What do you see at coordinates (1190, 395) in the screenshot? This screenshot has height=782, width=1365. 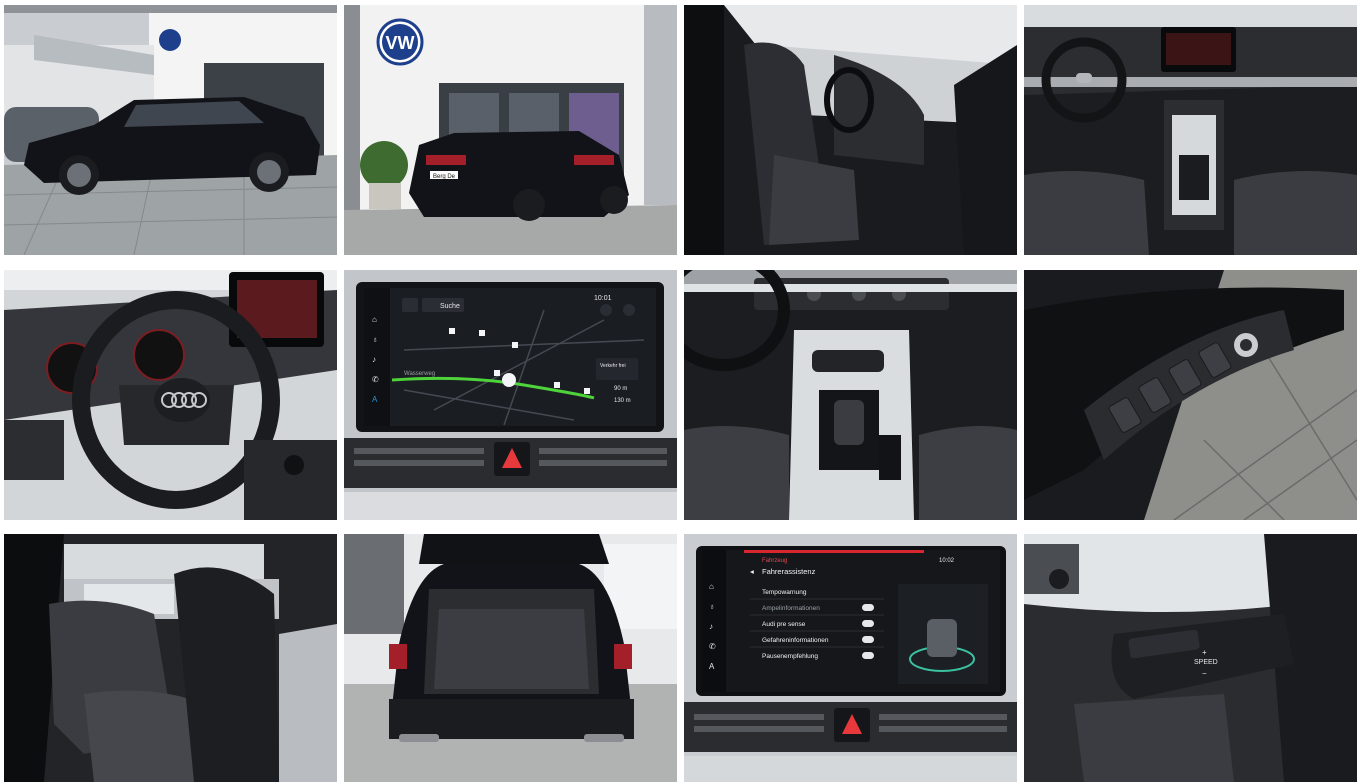 I see `photo-door-window-controls` at bounding box center [1190, 395].